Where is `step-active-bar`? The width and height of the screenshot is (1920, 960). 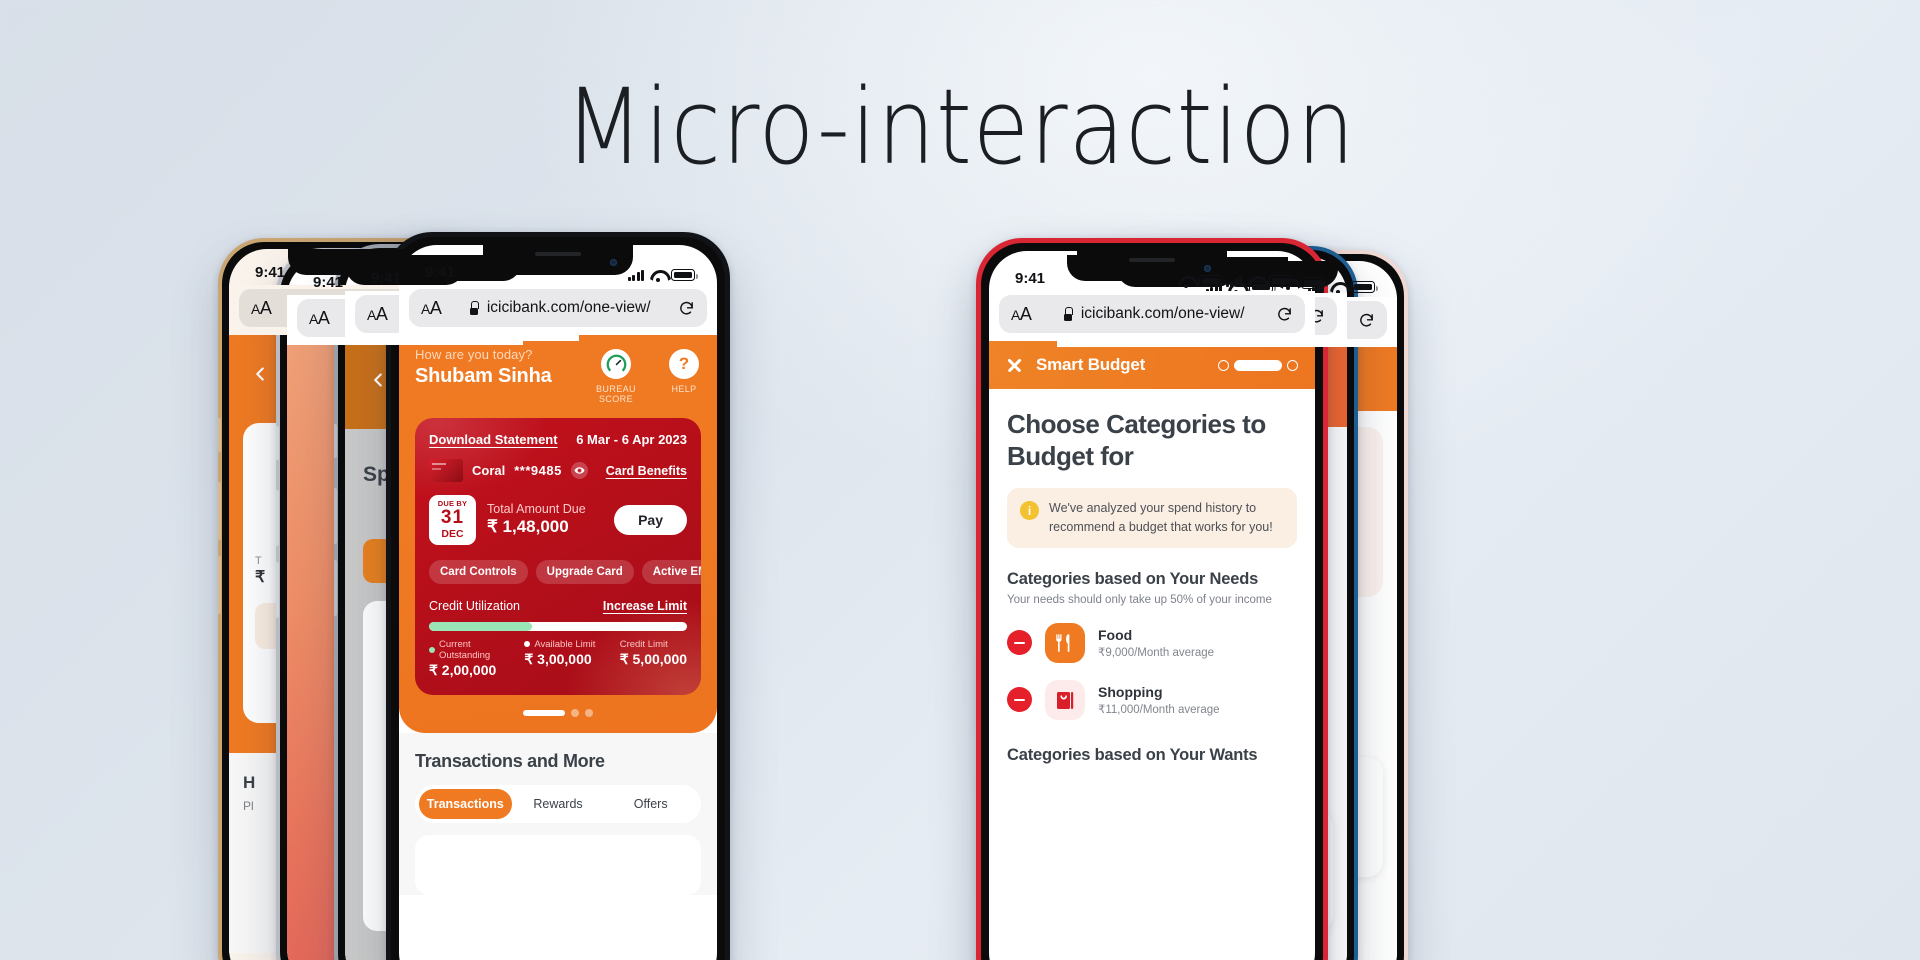
step-active-bar is located at coordinates (1258, 365).